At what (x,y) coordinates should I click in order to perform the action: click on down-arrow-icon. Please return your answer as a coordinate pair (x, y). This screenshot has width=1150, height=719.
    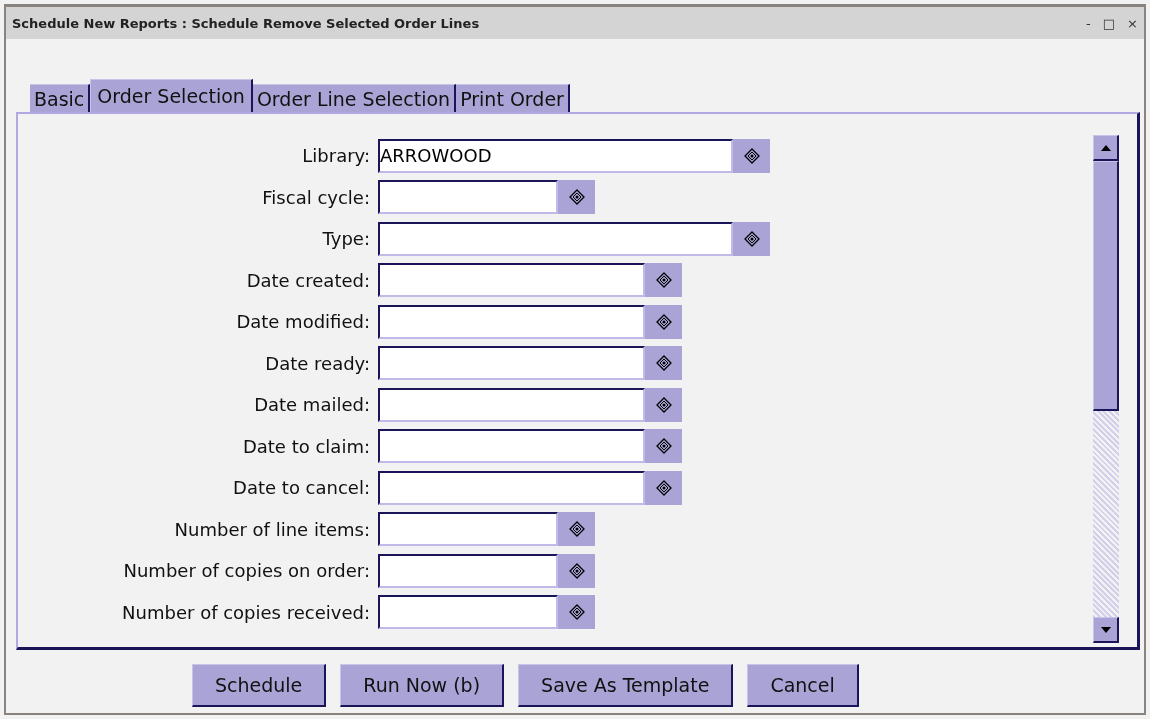
    Looking at the image, I should click on (1105, 629).